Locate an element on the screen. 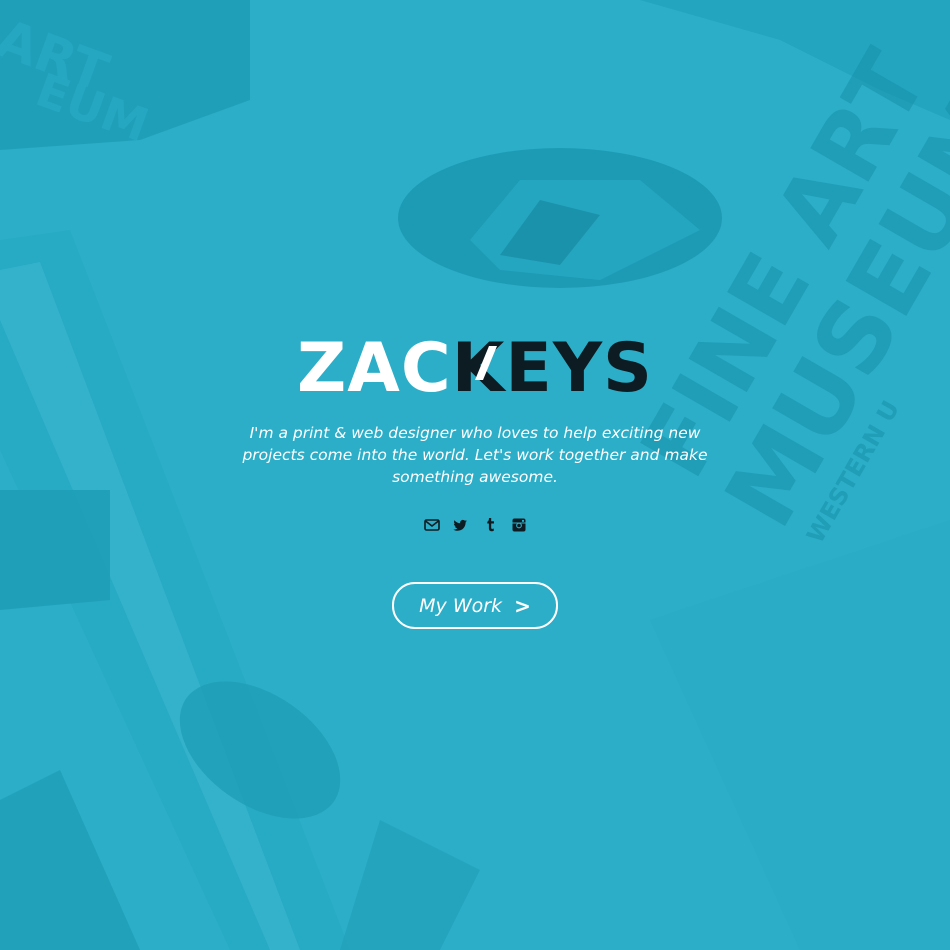 The width and height of the screenshot is (950, 950). logo-part-zac: ZAC is located at coordinates (374, 365).